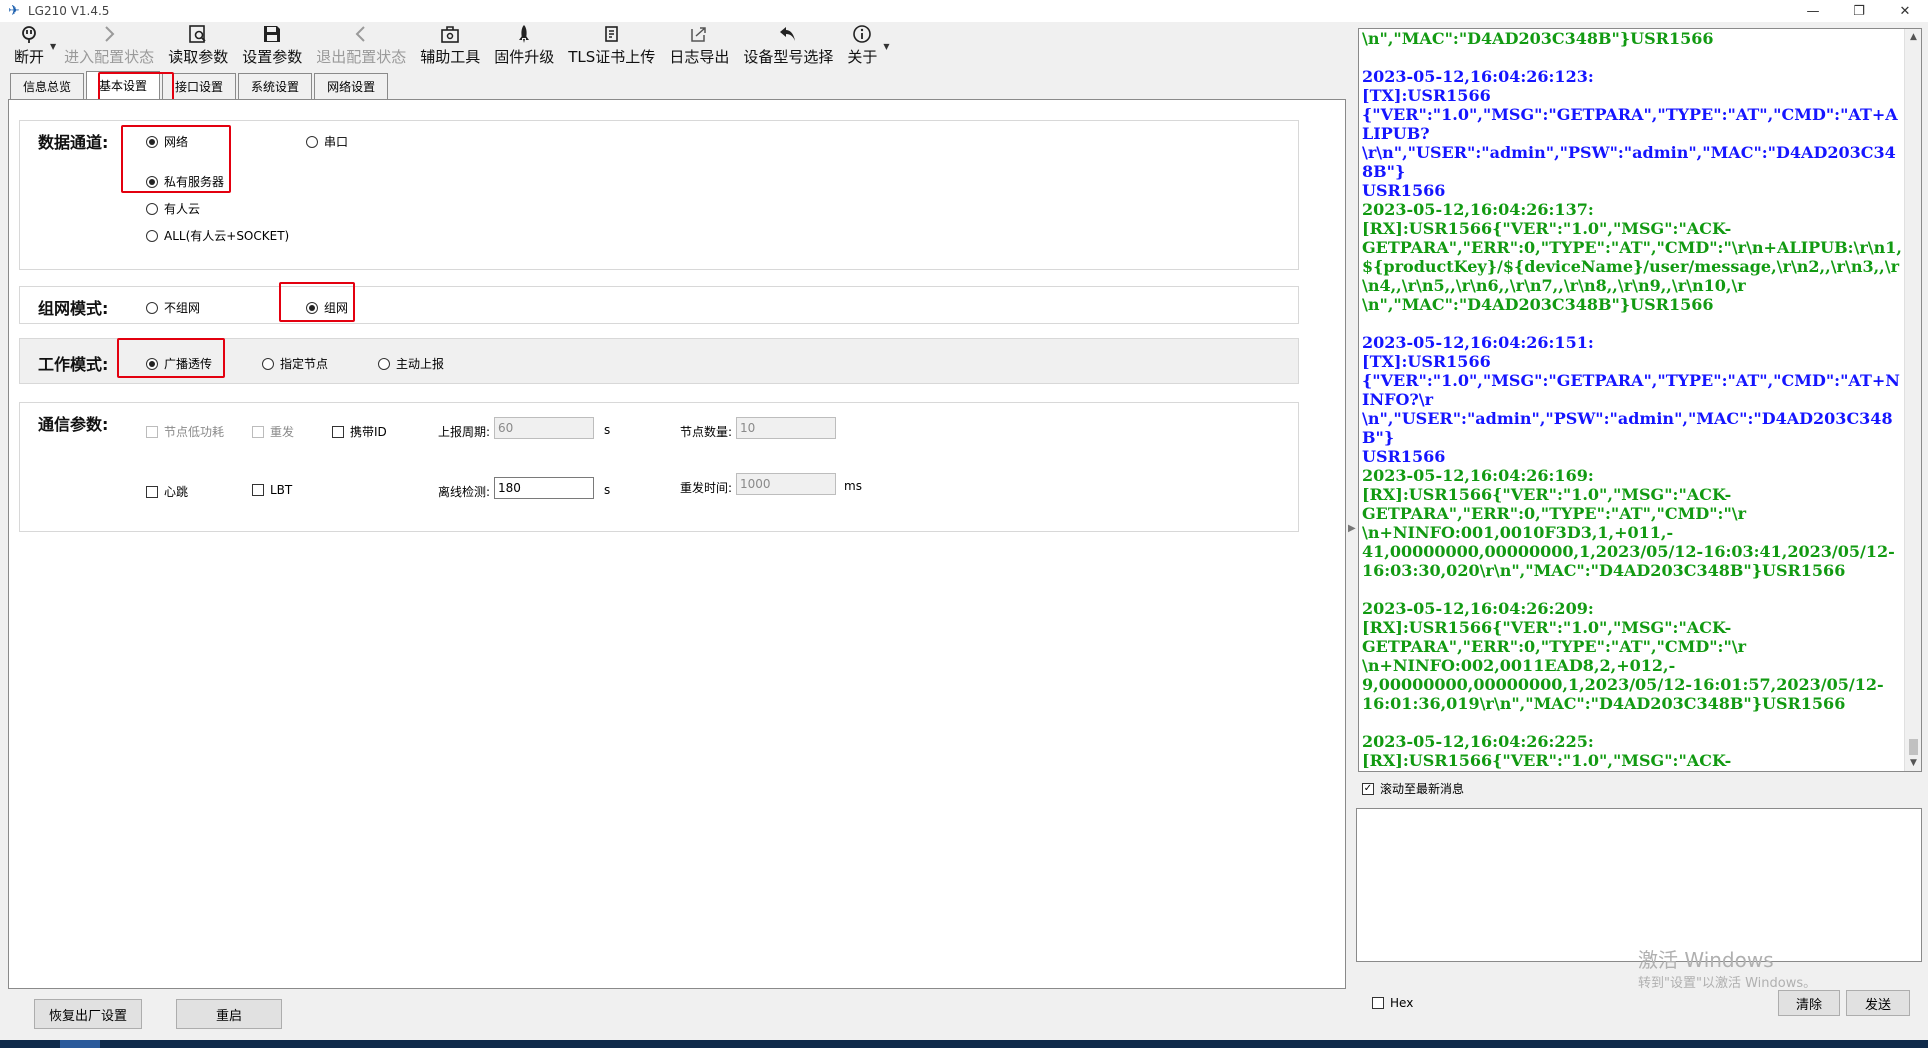 The width and height of the screenshot is (1928, 1048). Describe the element at coordinates (361, 45) in the screenshot. I see `exit-config-button: 退出配置状态` at that location.